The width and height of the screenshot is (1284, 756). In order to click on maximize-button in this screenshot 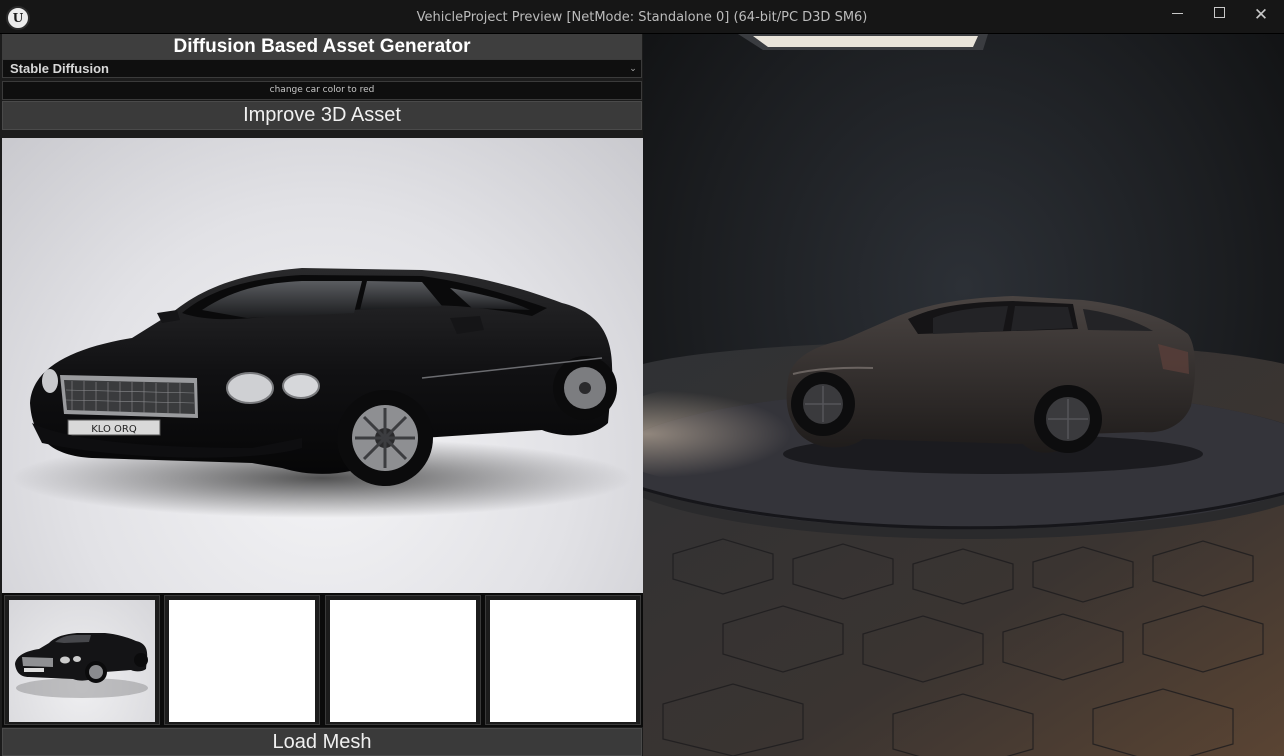, I will do `click(1219, 15)`.